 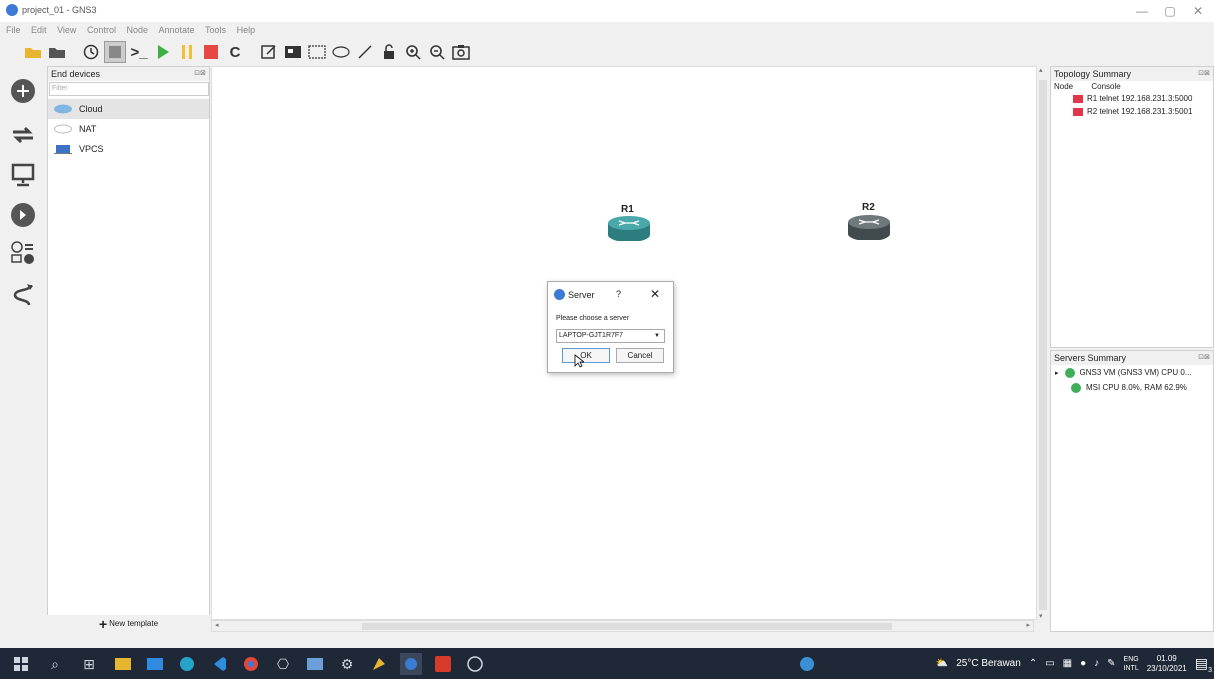 What do you see at coordinates (1166, 668) in the screenshot?
I see `clock-date: 23/10/2021` at bounding box center [1166, 668].